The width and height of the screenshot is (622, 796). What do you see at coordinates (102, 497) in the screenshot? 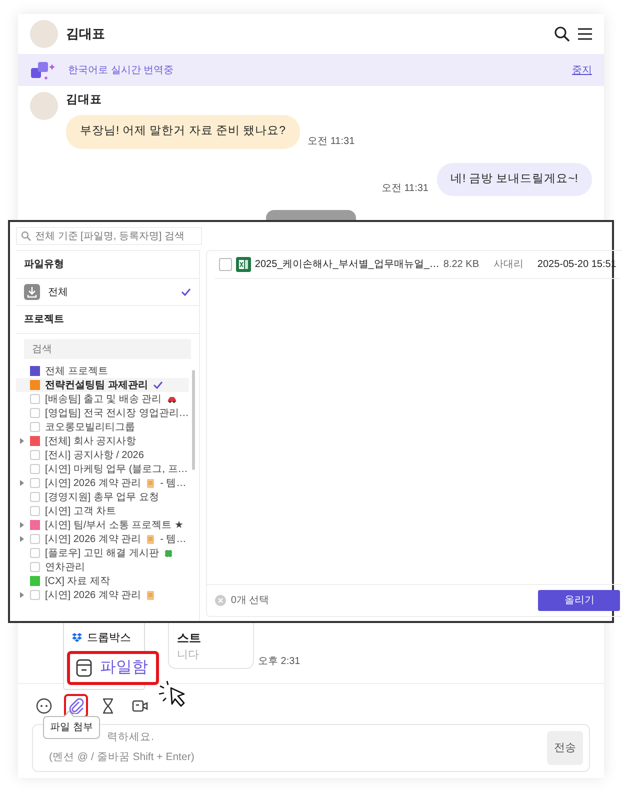
I see `project-item: [경영지원] 총무 업무 요청` at bounding box center [102, 497].